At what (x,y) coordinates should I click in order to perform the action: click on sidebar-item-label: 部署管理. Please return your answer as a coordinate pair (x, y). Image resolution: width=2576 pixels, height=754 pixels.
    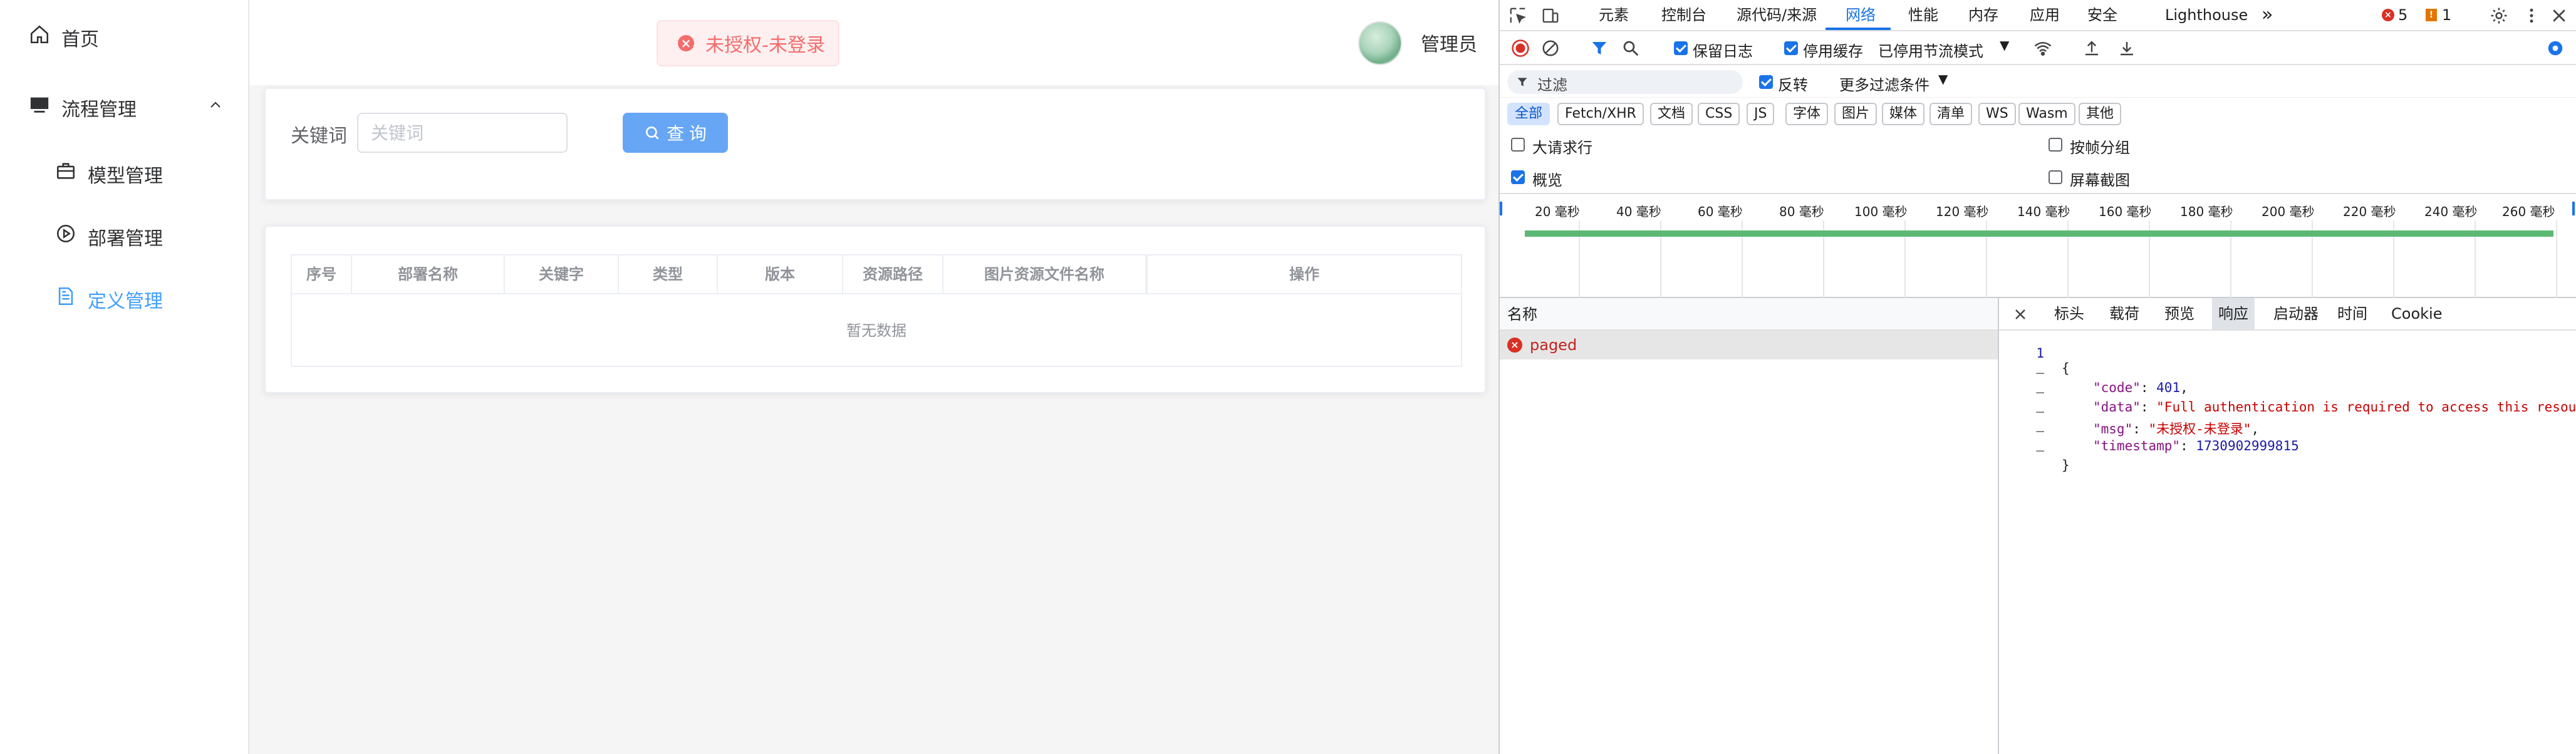
    Looking at the image, I should click on (125, 239).